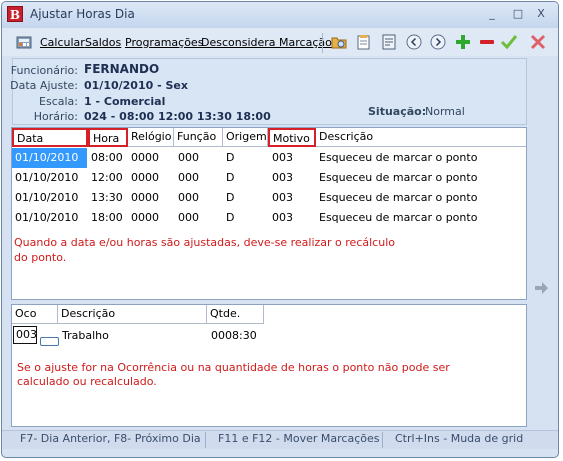  Describe the element at coordinates (55, 116) in the screenshot. I see `horario-label: Horário:` at that location.